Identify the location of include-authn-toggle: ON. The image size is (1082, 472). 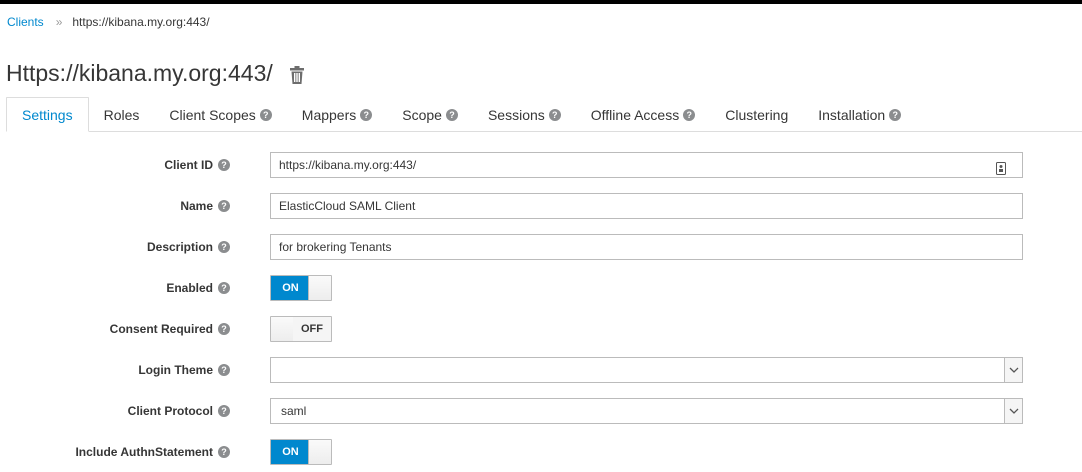
(301, 452).